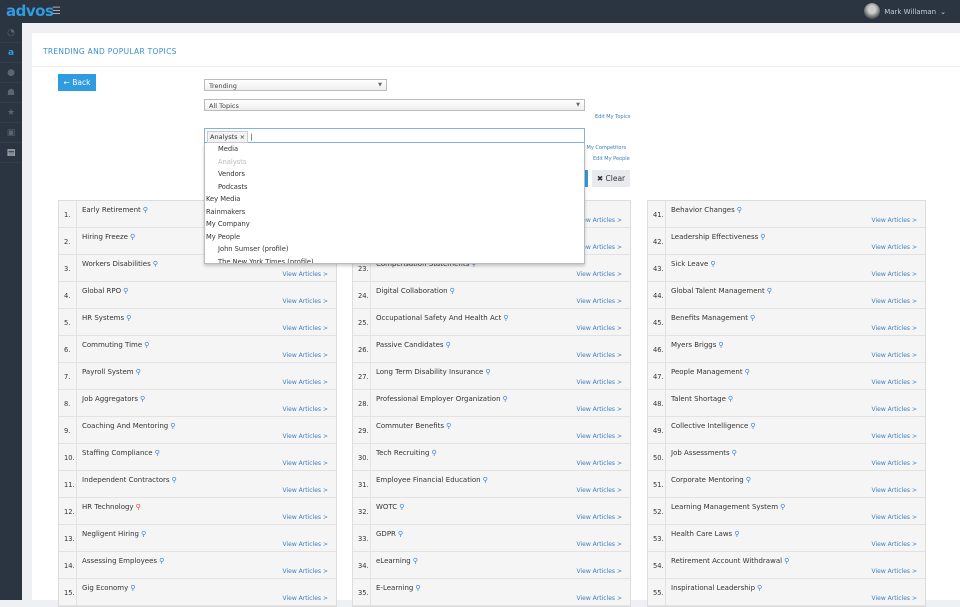 This screenshot has width=960, height=607. I want to click on topic-name: Benefits Management ⚲, so click(713, 318).